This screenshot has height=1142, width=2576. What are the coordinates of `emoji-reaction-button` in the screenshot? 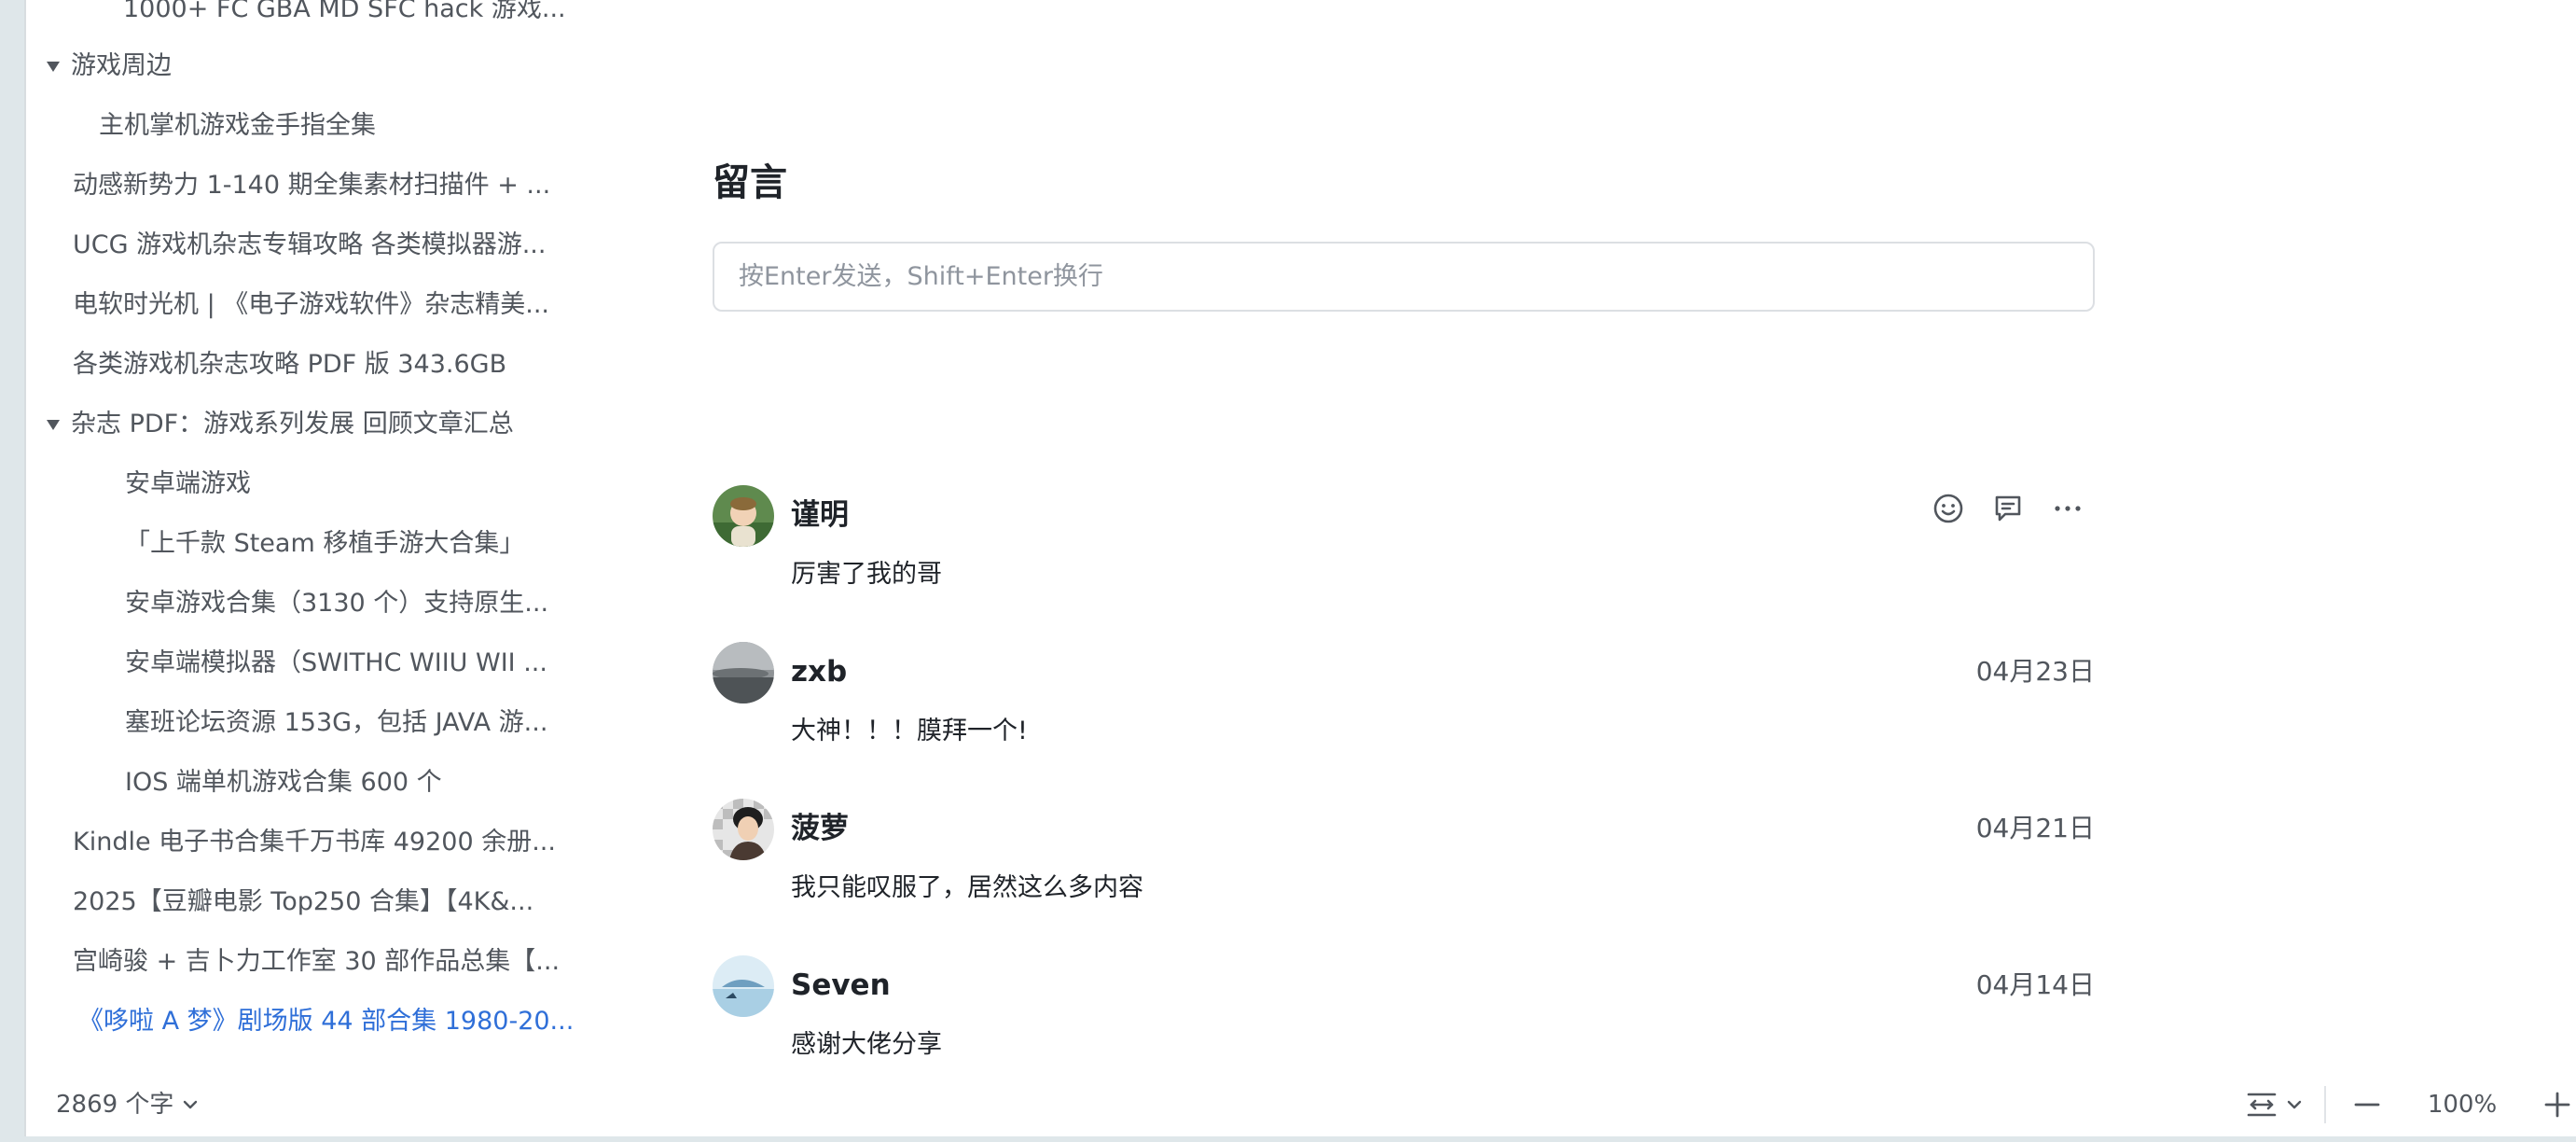 It's located at (1948, 508).